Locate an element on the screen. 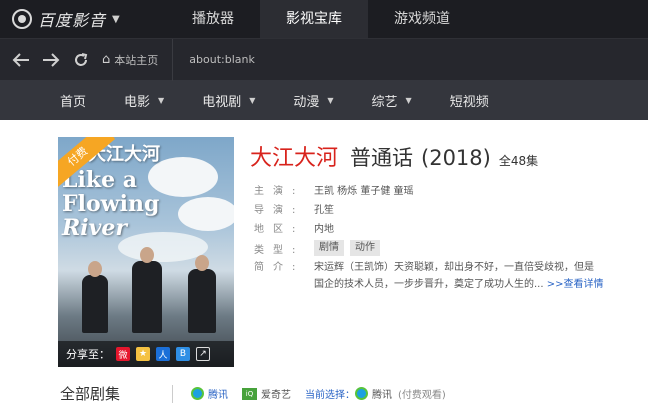 This screenshot has width=648, height=405. renren-icon: 人 is located at coordinates (163, 354).